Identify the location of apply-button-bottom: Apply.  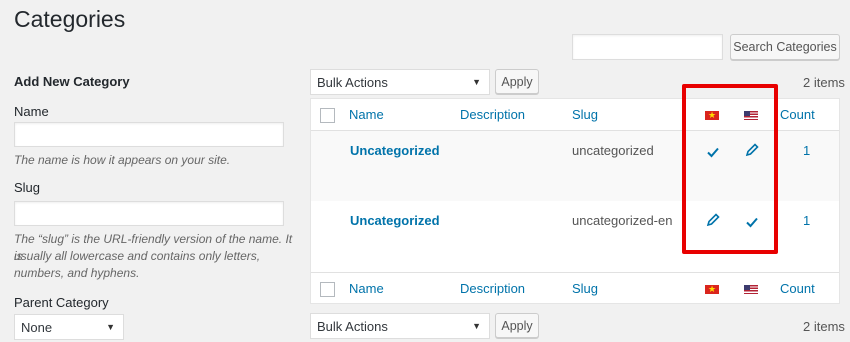
(517, 325).